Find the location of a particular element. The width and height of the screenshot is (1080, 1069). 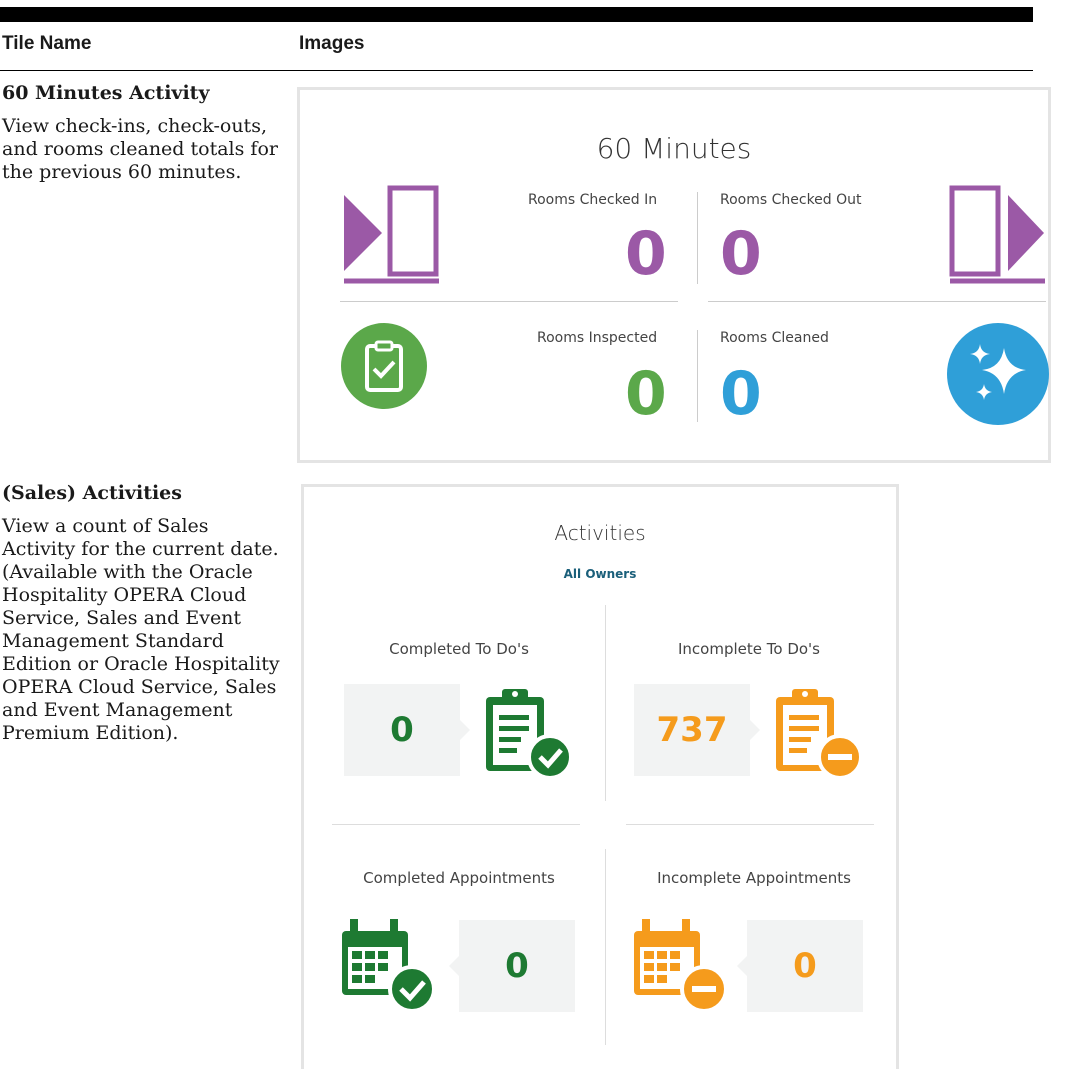

rooms-cleaned-label: Rooms Cleaned is located at coordinates (774, 338).